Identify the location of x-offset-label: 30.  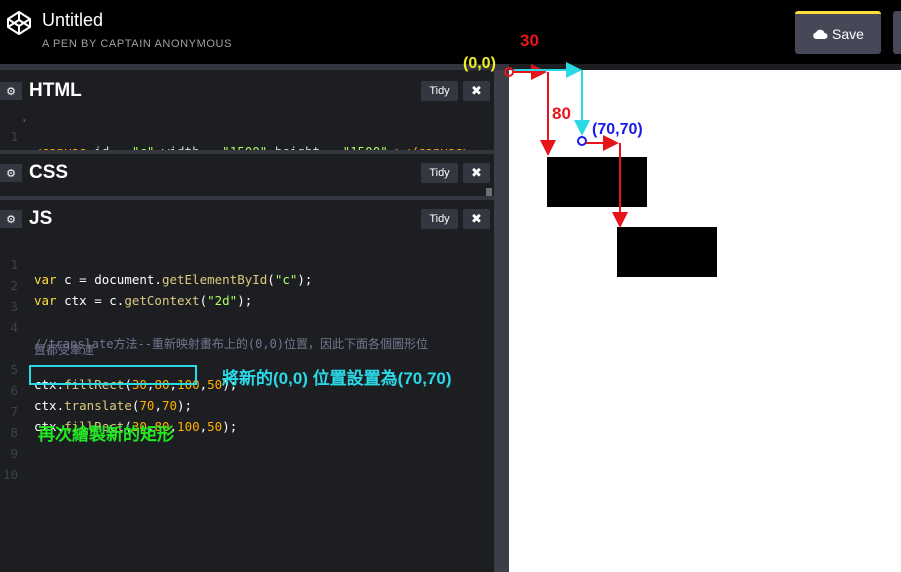
(529, 40).